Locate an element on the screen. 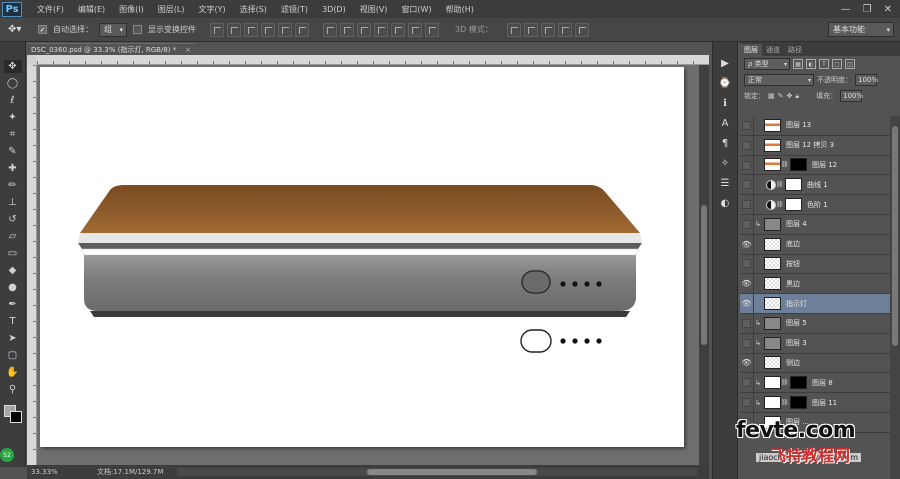 This screenshot has width=900, height=479. align-hcenter-button is located at coordinates (285, 29).